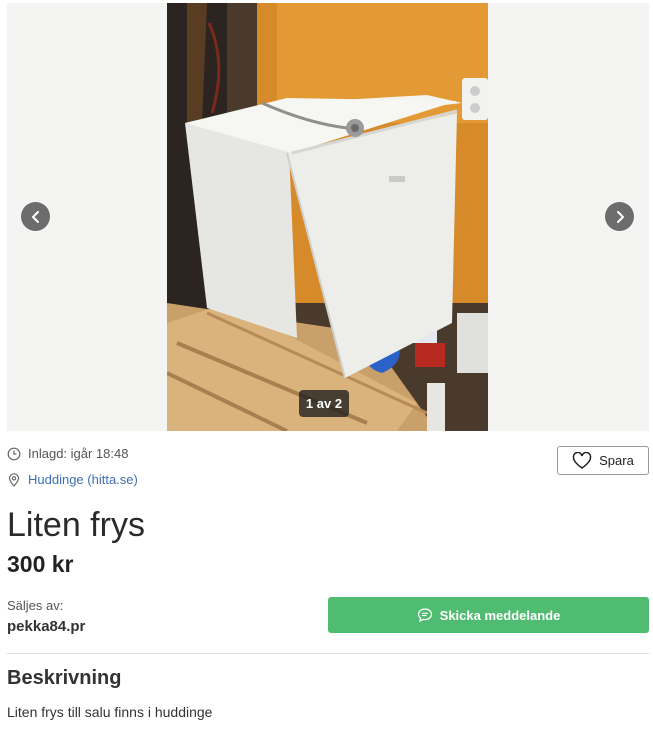  Describe the element at coordinates (110, 712) in the screenshot. I see `description-text: Liten frys till salu finns i huddinge` at that location.